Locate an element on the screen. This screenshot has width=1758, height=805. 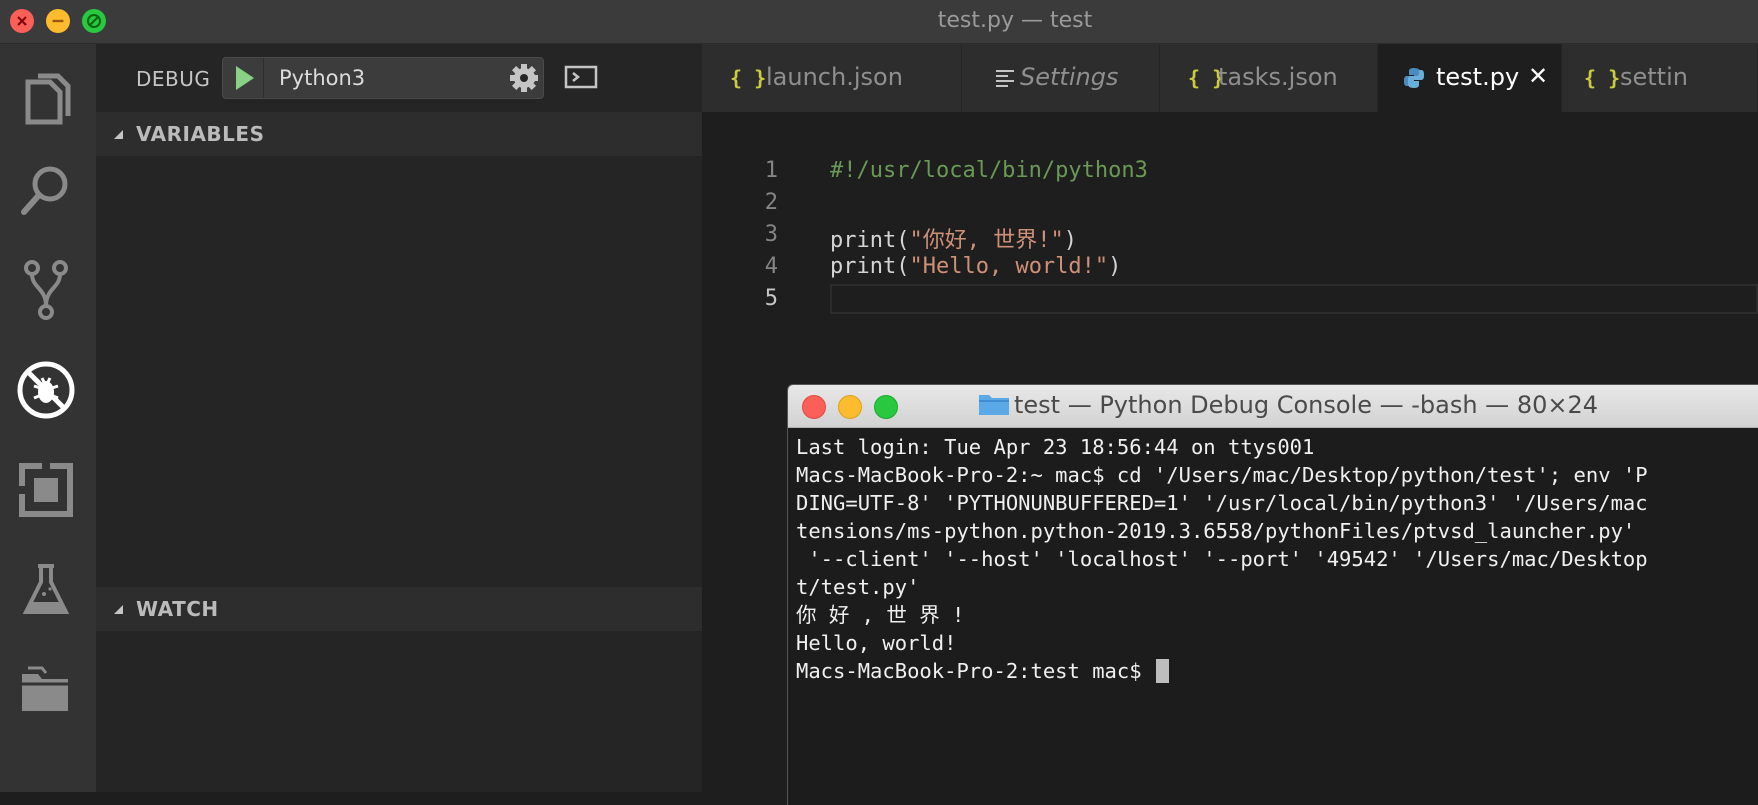
play-icon is located at coordinates (245, 78).